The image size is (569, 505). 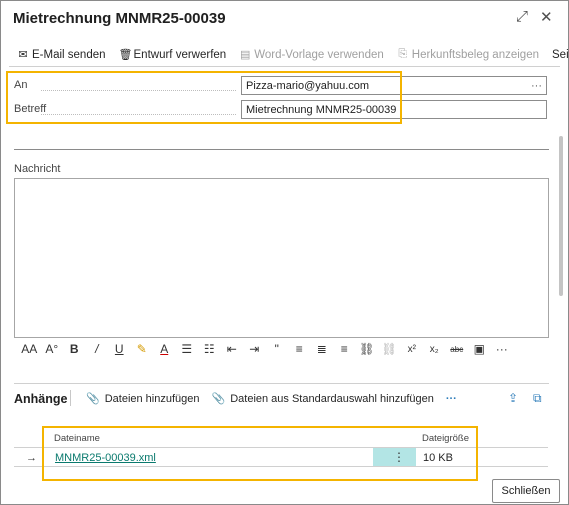 I want to click on align-left-icon: ≡, so click(x=299, y=349).